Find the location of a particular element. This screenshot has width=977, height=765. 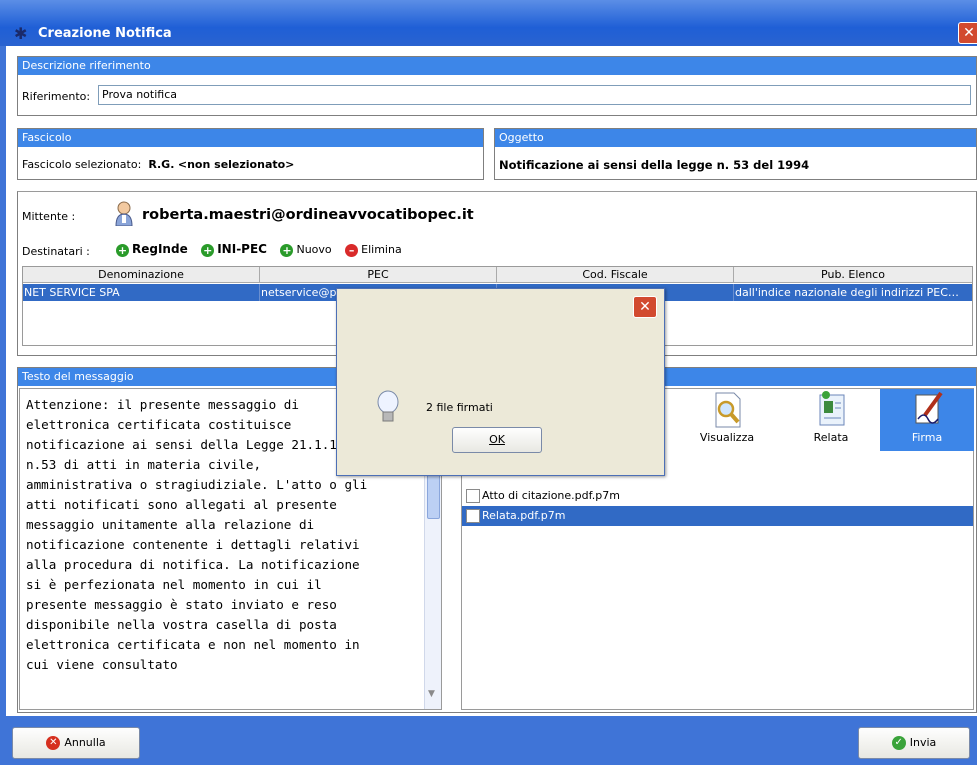

fascicolo-label: Fascicolo selezionato: is located at coordinates (82, 164).